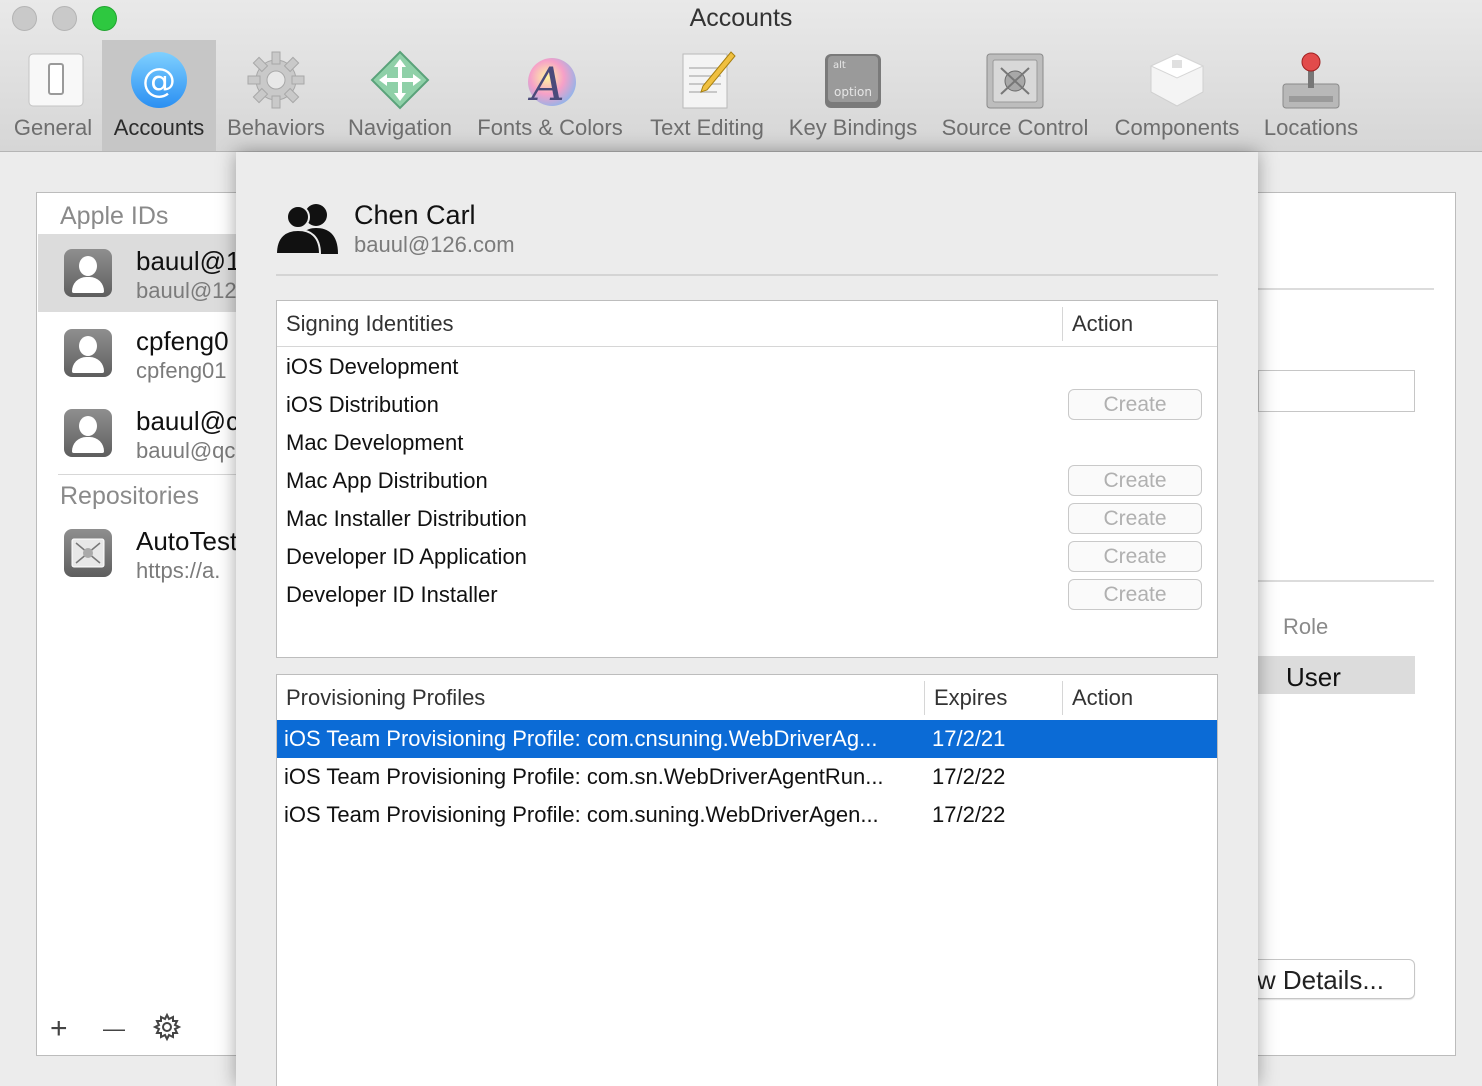 The image size is (1482, 1086). What do you see at coordinates (148, 474) in the screenshot?
I see `sidebar-divider` at bounding box center [148, 474].